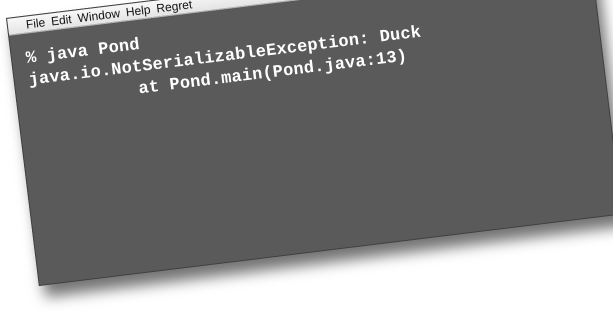 This screenshot has height=318, width=613. Describe the element at coordinates (35, 23) in the screenshot. I see `menu-file: File` at that location.